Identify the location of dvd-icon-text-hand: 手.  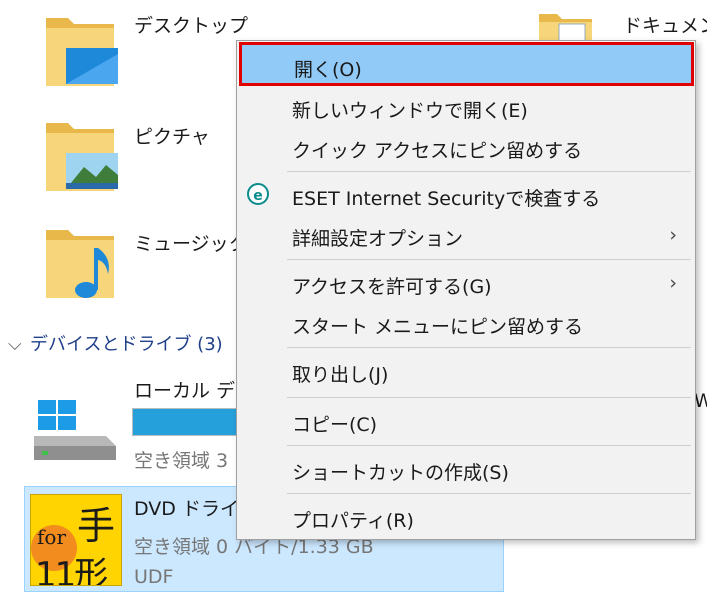
(96, 526).